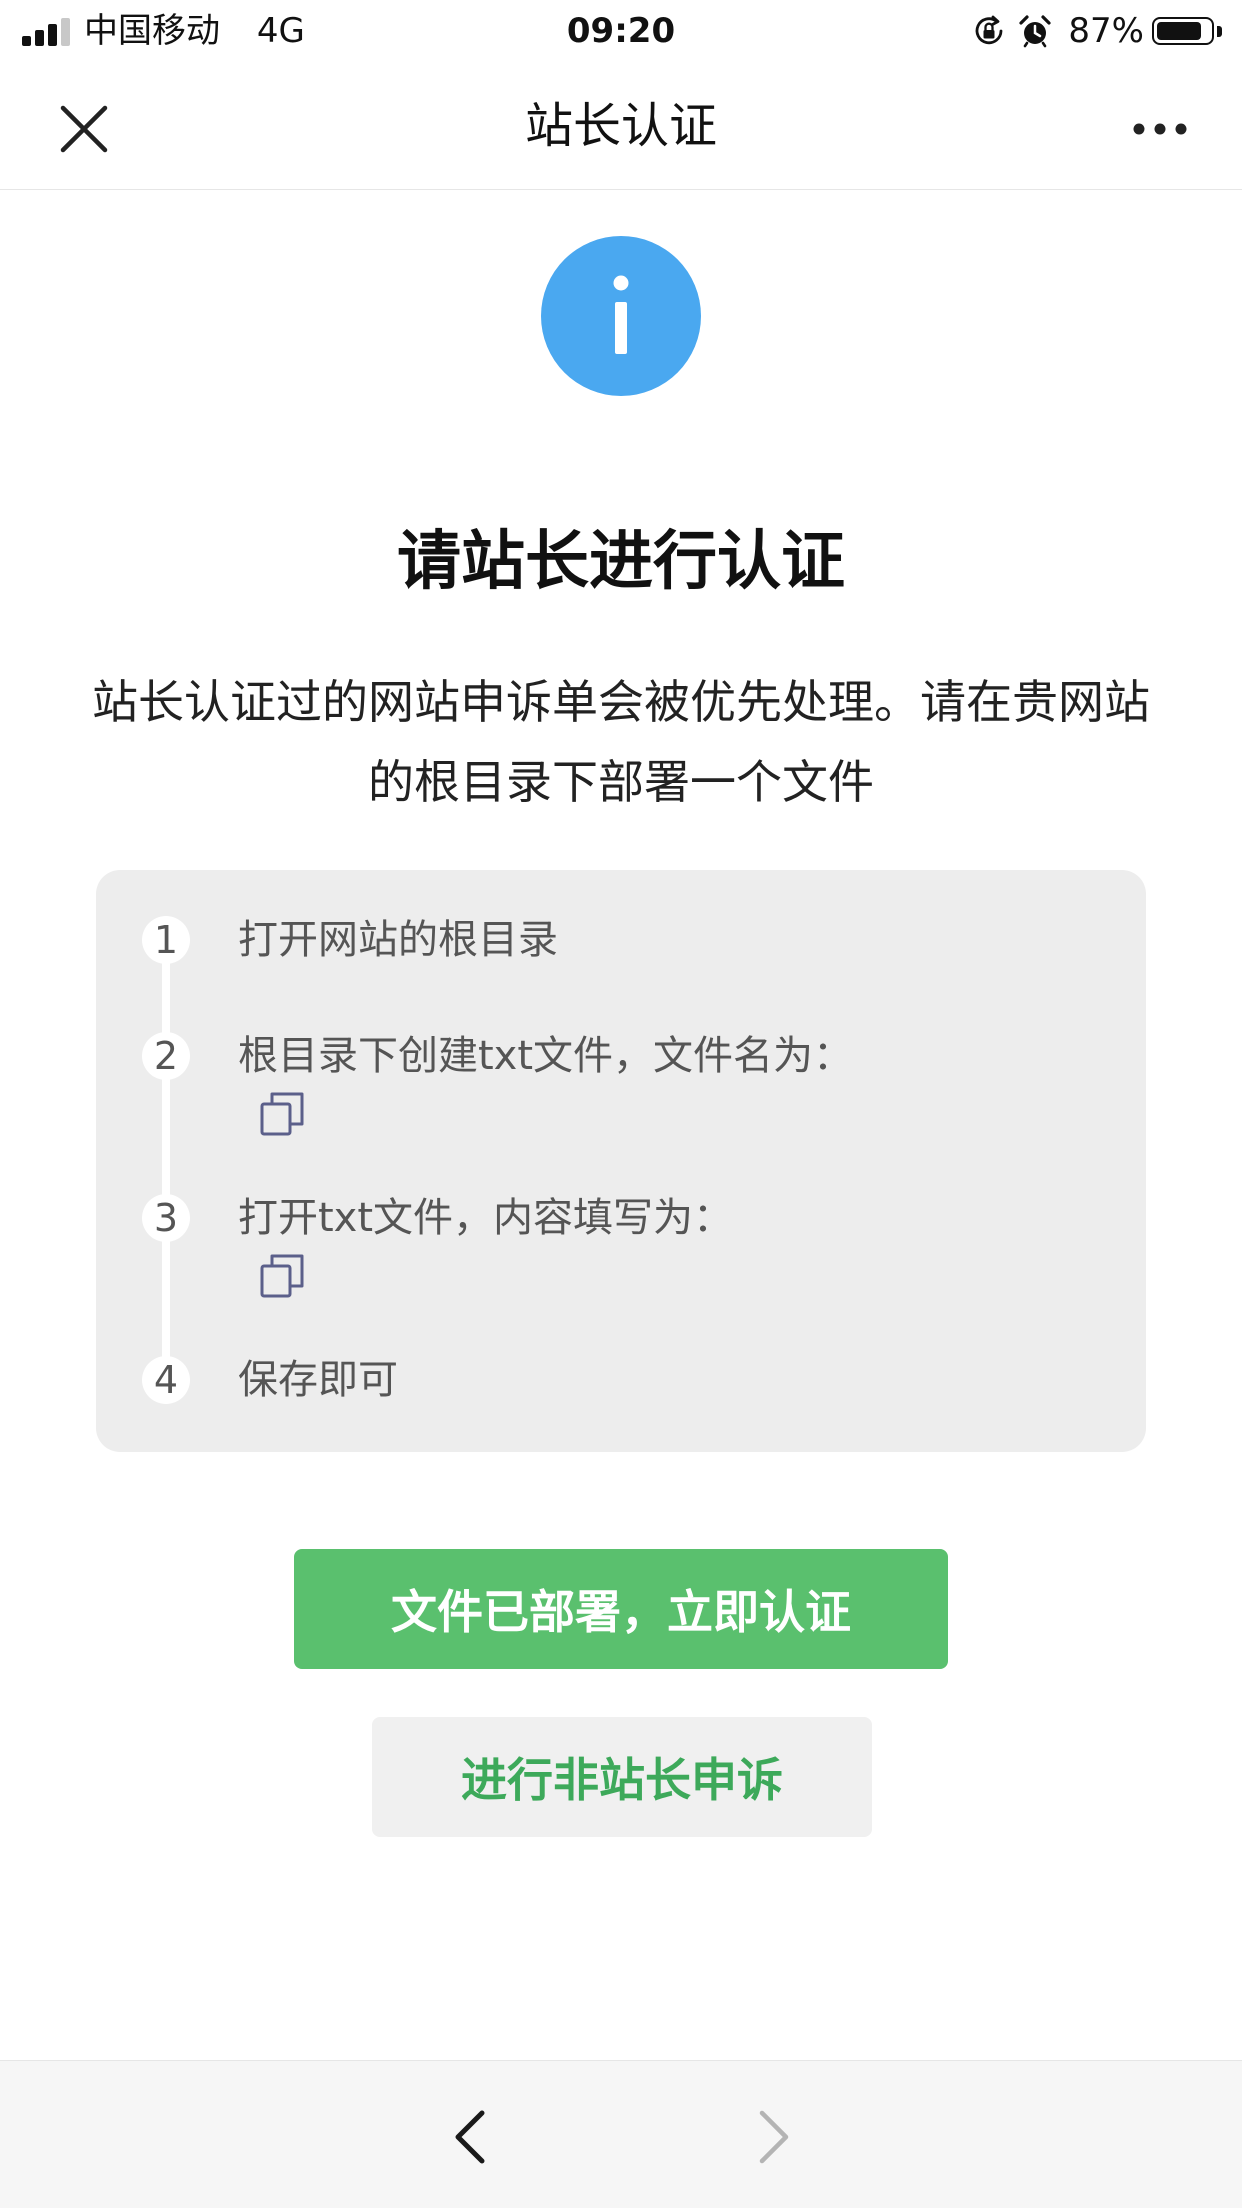 Image resolution: width=1242 pixels, height=2208 pixels. Describe the element at coordinates (621, 31) in the screenshot. I see `status-bar: 中国移动 4G 09:20 87%` at that location.